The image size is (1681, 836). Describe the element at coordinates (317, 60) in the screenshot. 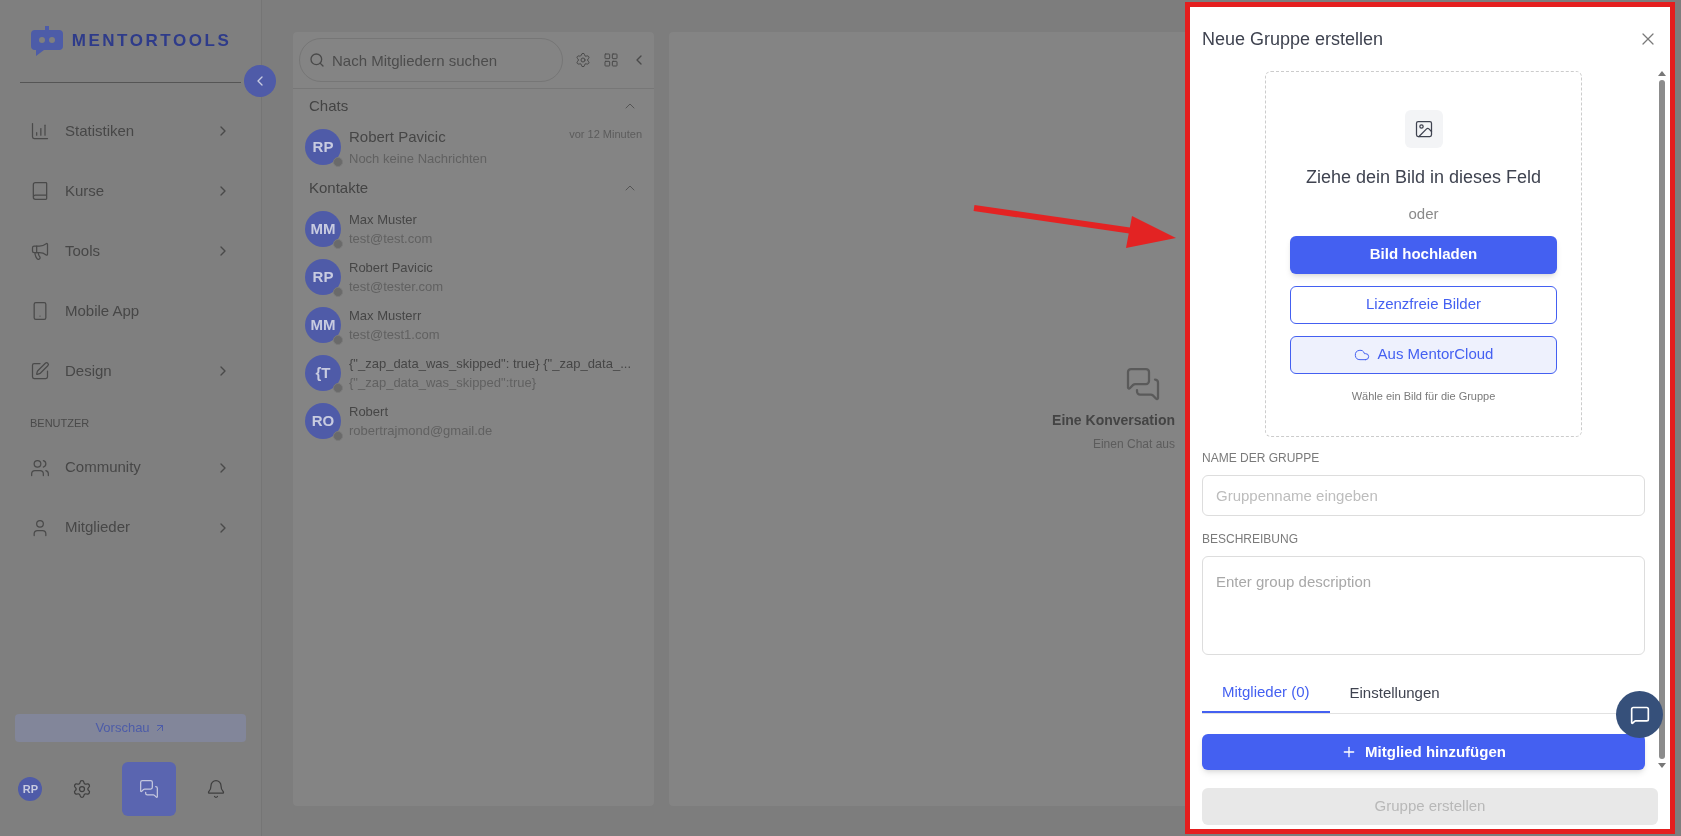

I see `search-icon` at that location.